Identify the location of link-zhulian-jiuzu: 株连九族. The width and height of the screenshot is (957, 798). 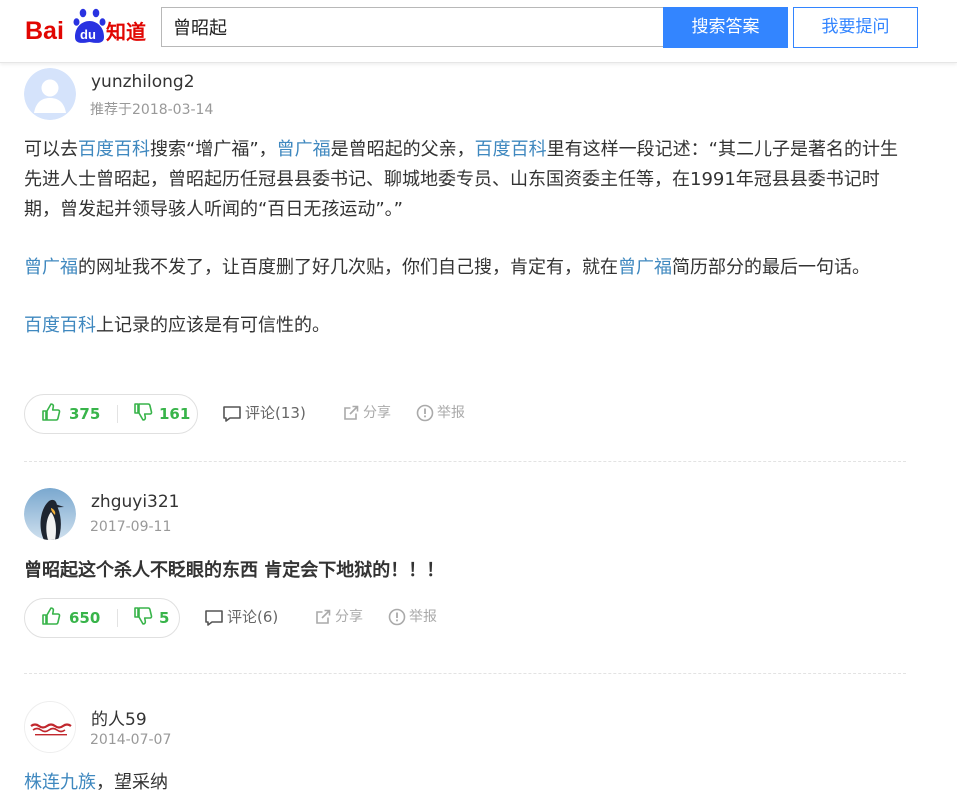
(60, 782).